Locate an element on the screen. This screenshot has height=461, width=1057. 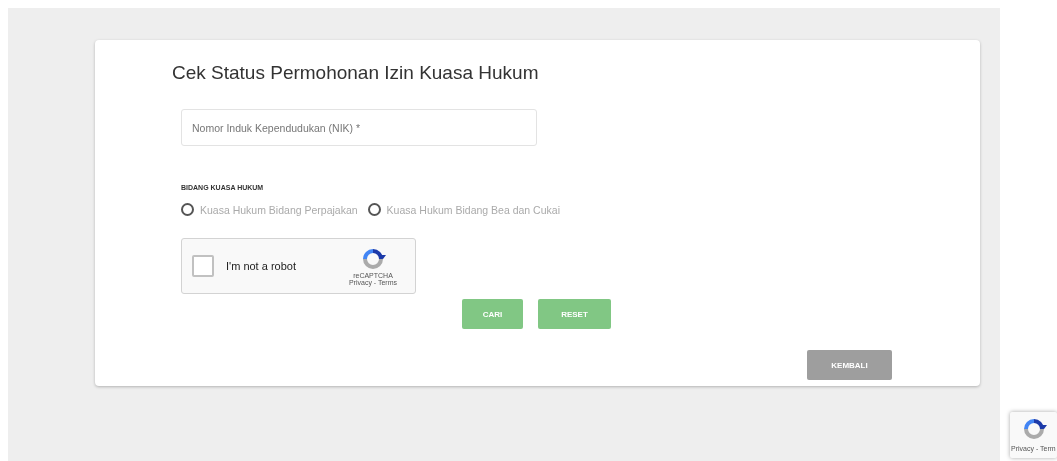
captcha-label: I'm not a robot is located at coordinates (261, 266).